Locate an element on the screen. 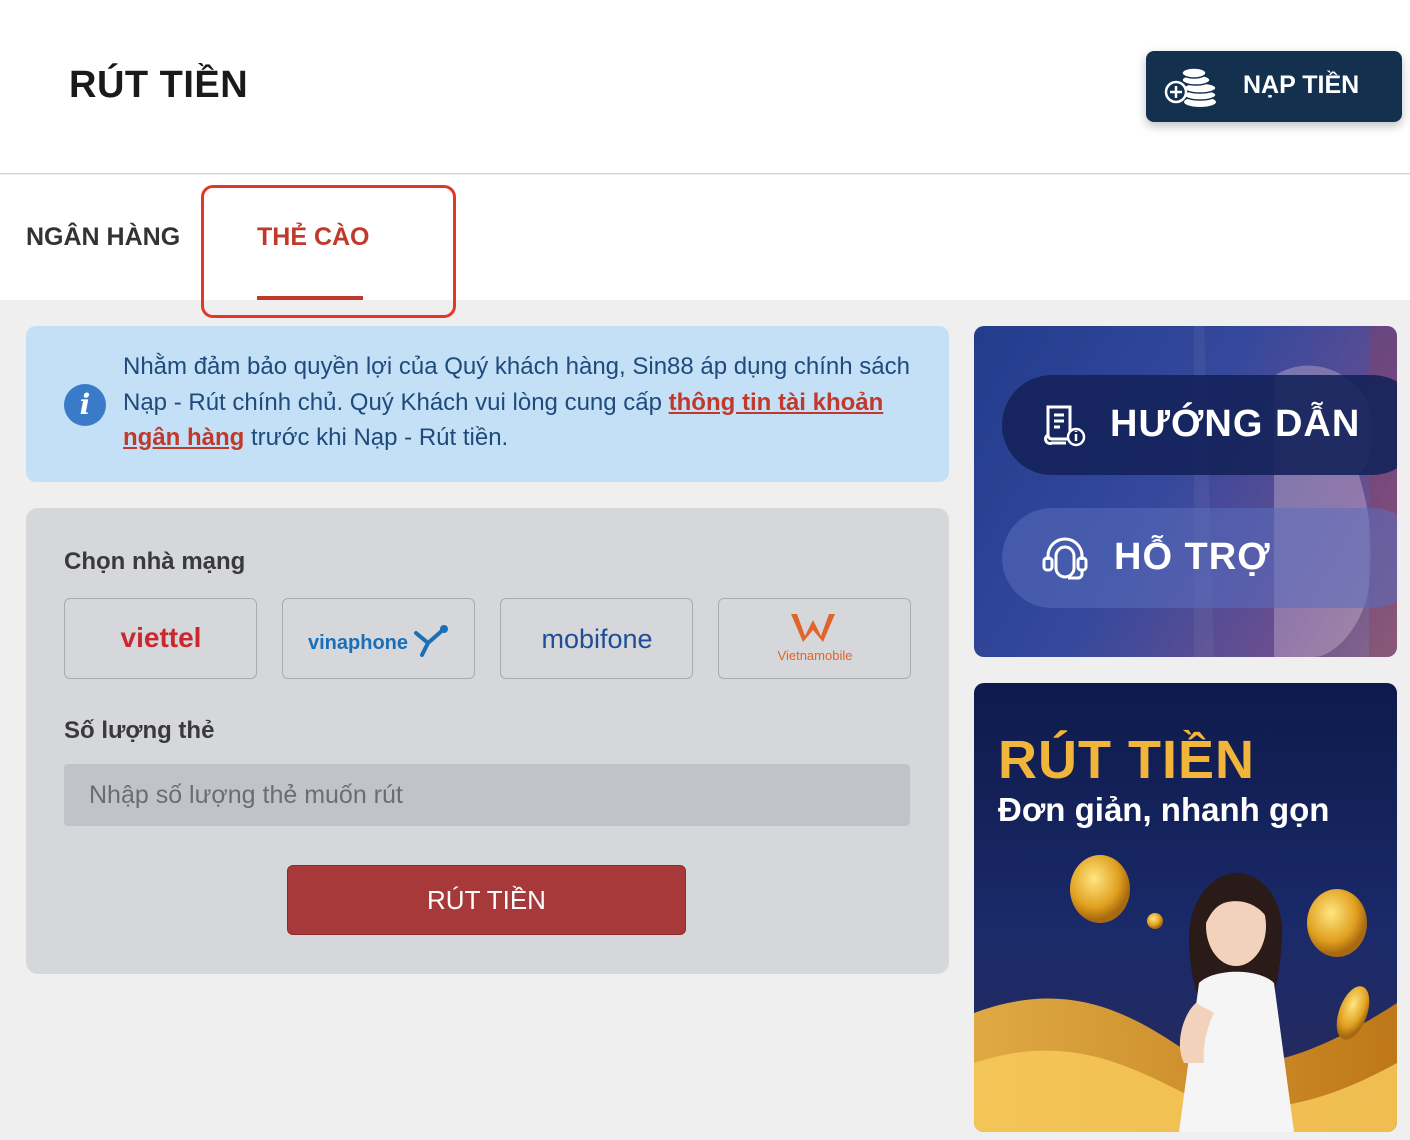 The width and height of the screenshot is (1410, 1140). guide-book-icon is located at coordinates (1065, 426).